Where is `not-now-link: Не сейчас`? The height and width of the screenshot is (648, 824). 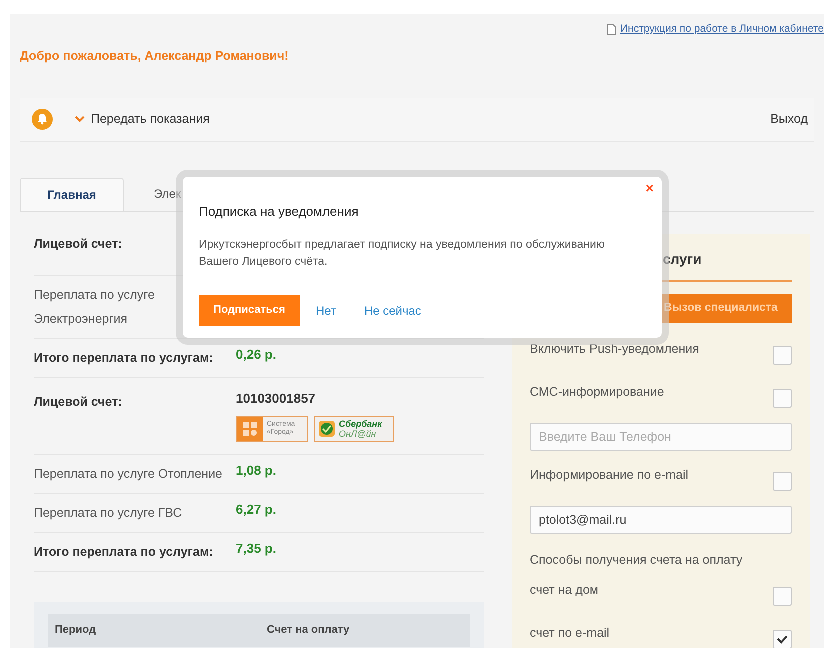 not-now-link: Не сейчас is located at coordinates (393, 311).